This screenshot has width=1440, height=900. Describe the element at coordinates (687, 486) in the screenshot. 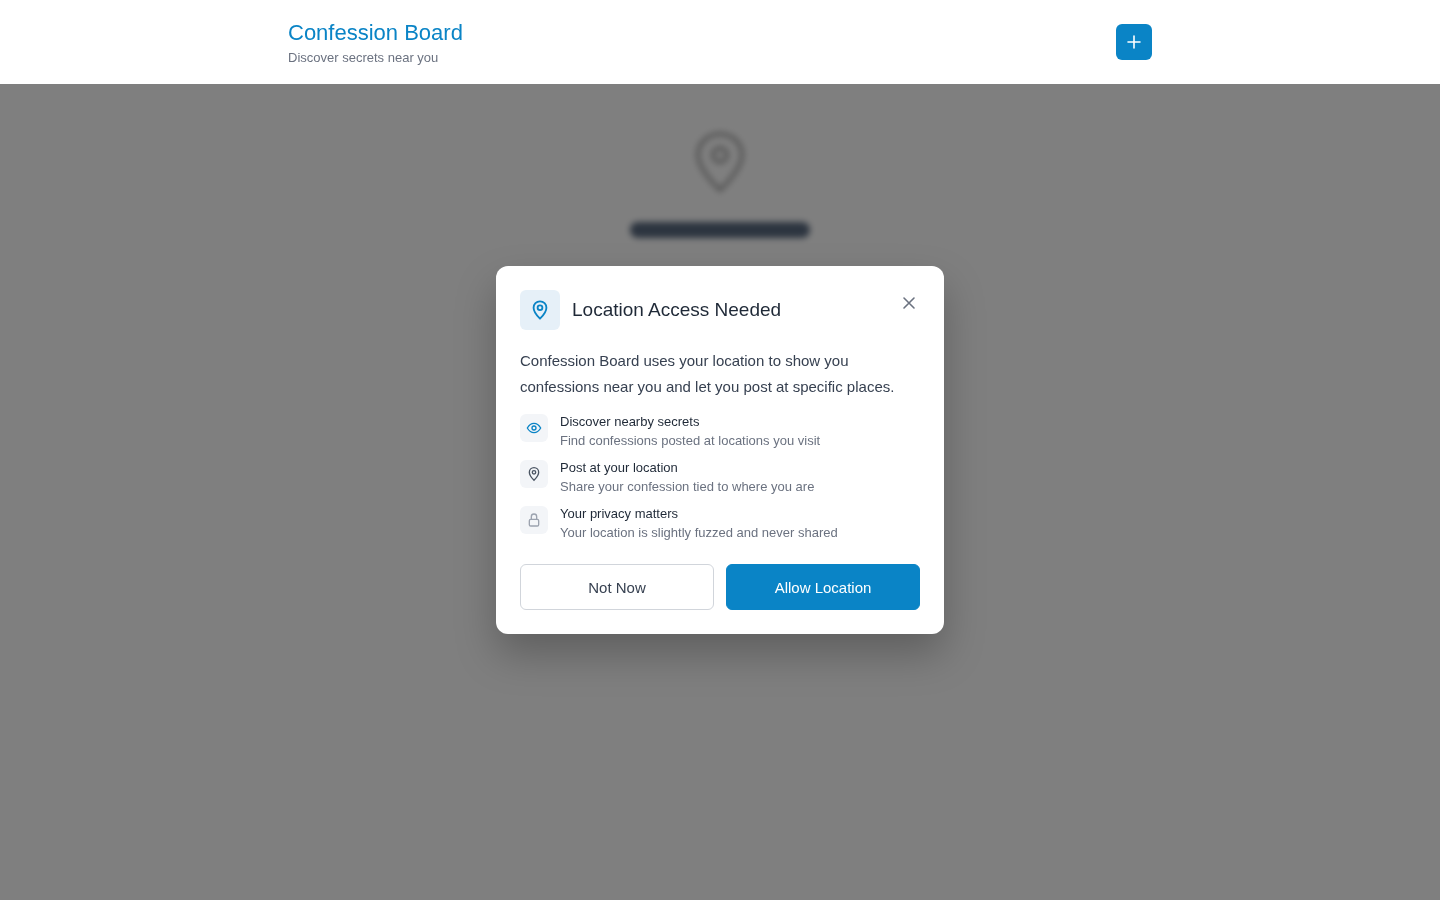

I see `feature-description: Share your confession tied to where you are` at that location.